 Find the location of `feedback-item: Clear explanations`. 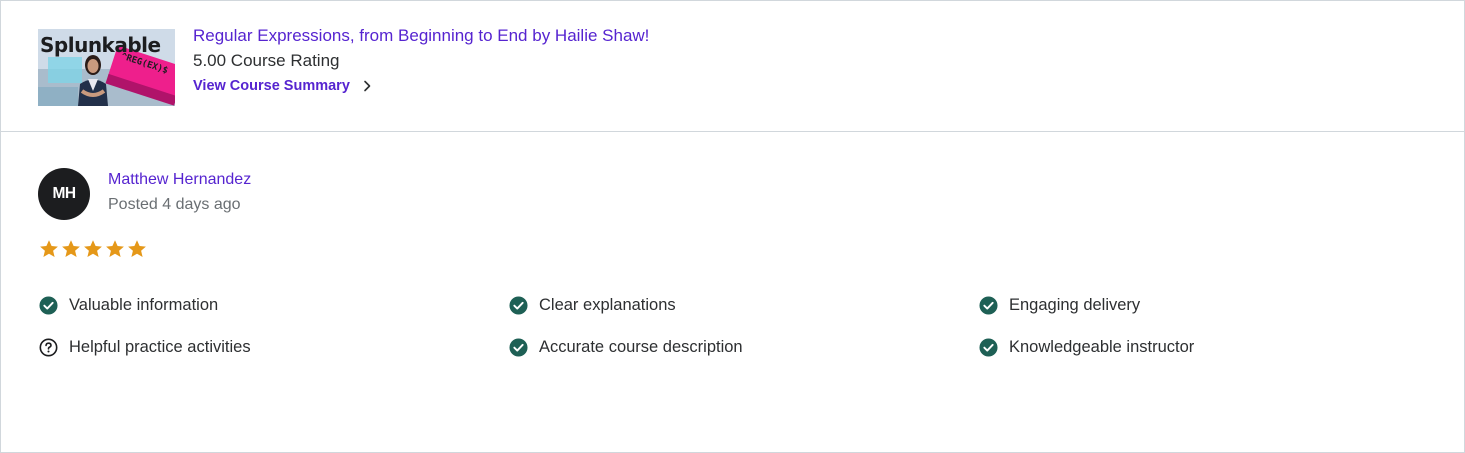

feedback-item: Clear explanations is located at coordinates (592, 305).